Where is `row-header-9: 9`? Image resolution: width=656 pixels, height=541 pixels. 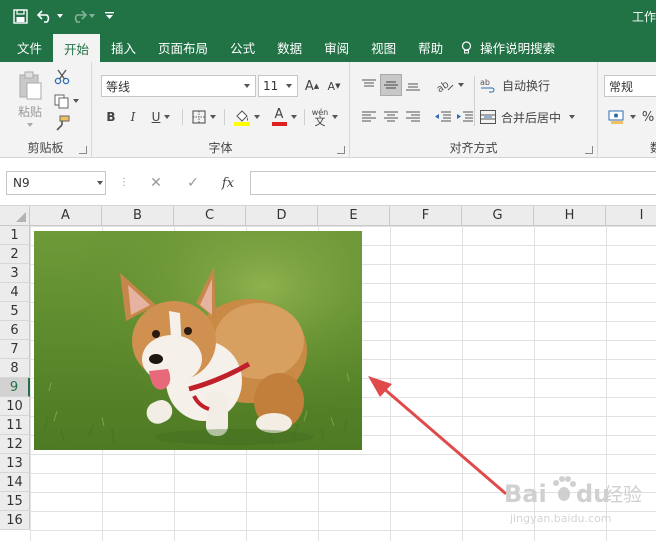 row-header-9: 9 is located at coordinates (15, 387).